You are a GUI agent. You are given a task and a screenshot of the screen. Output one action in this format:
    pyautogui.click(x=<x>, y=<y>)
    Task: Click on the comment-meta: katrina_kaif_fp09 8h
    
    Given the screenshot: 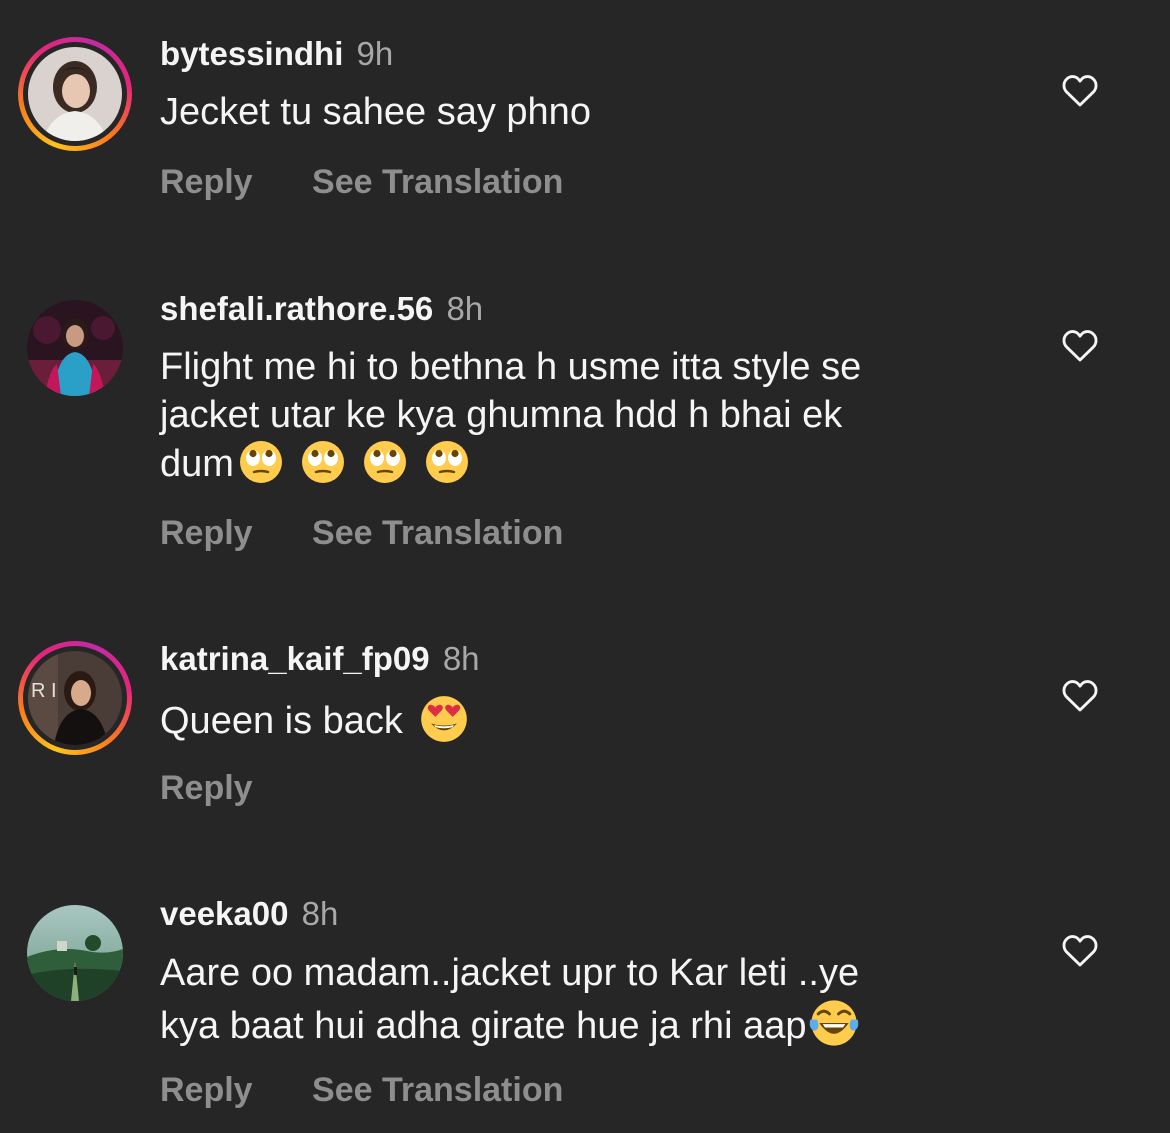 What is the action you would take?
    pyautogui.click(x=320, y=659)
    